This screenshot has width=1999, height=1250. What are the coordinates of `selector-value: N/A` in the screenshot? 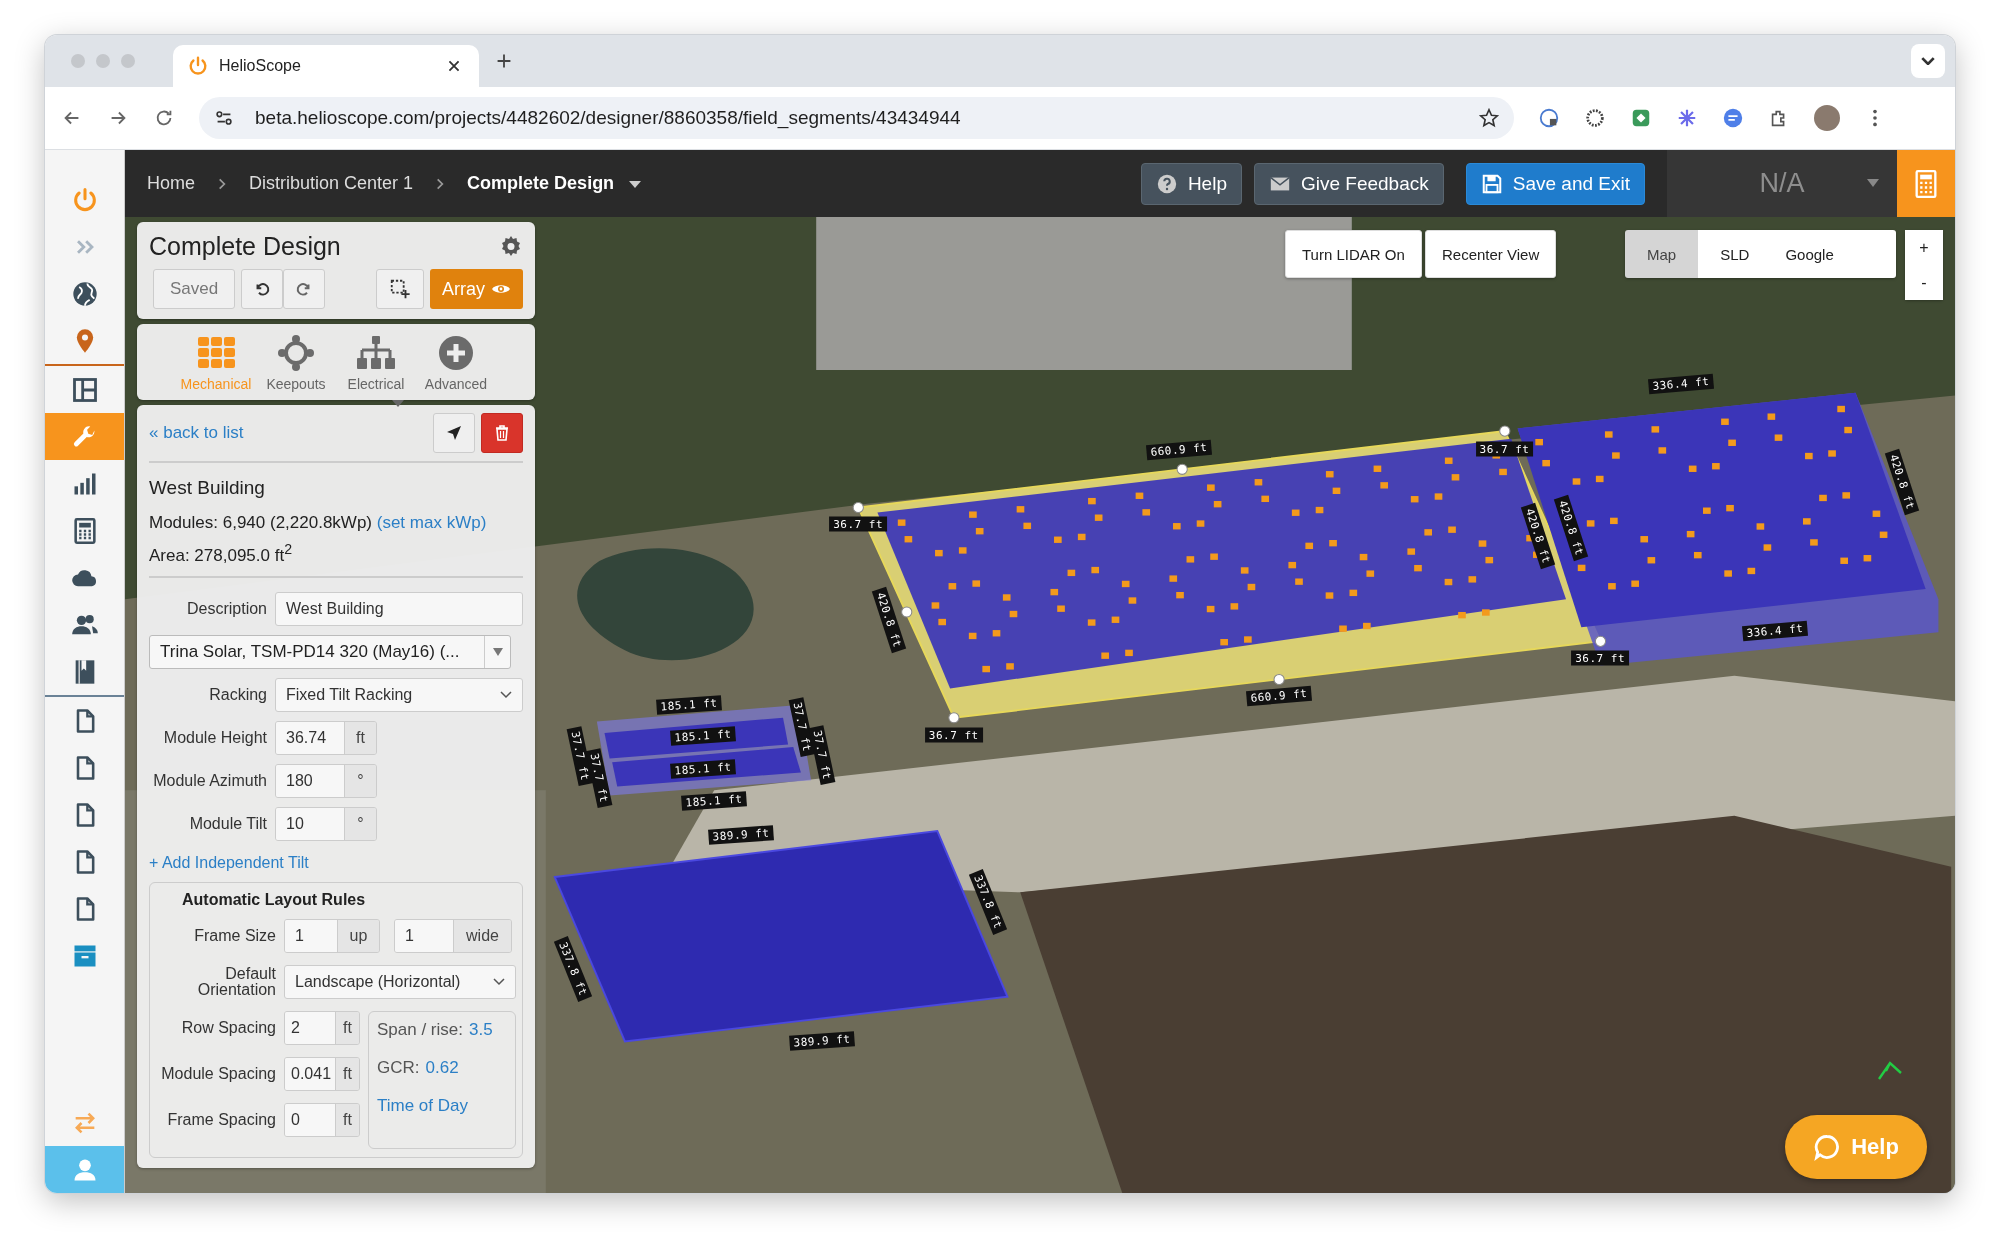 It's located at (1782, 183).